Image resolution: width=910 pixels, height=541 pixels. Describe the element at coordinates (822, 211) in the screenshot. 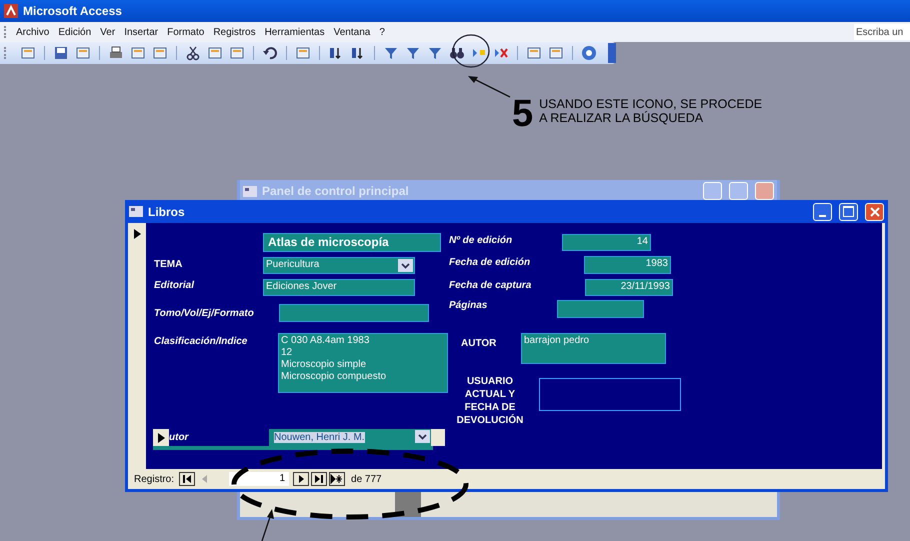

I see `minimize-button` at that location.